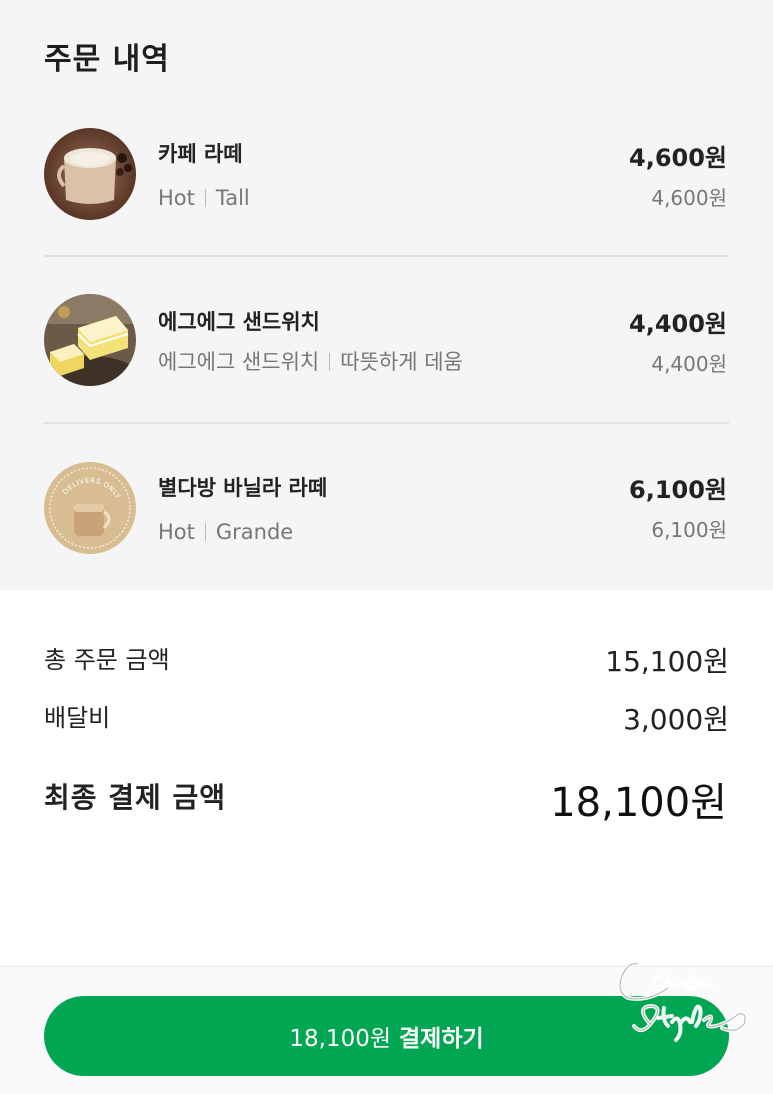 This screenshot has width=773, height=1094. What do you see at coordinates (107, 660) in the screenshot?
I see `total-order-amount-label: 총 주문 금액` at bounding box center [107, 660].